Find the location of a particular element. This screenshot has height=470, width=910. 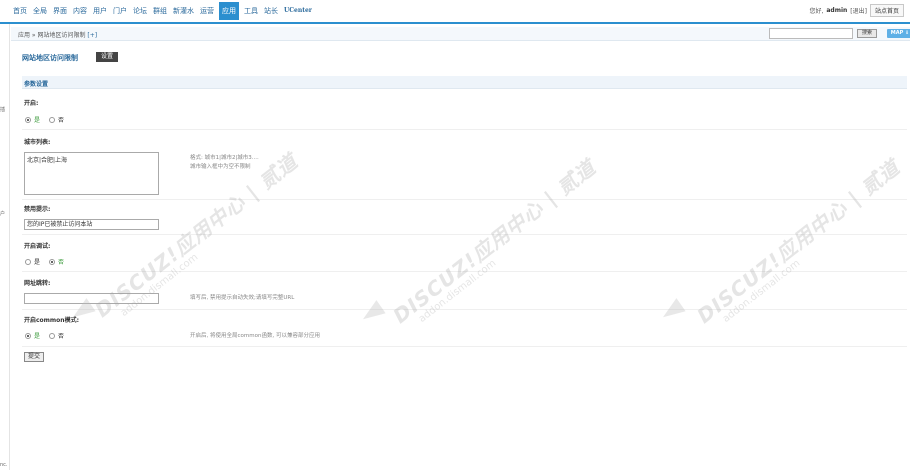

breadcrumb-bar: 应用 » 网站地区访问限制 [+] 搜索 MAP ⇓ is located at coordinates (460, 34).